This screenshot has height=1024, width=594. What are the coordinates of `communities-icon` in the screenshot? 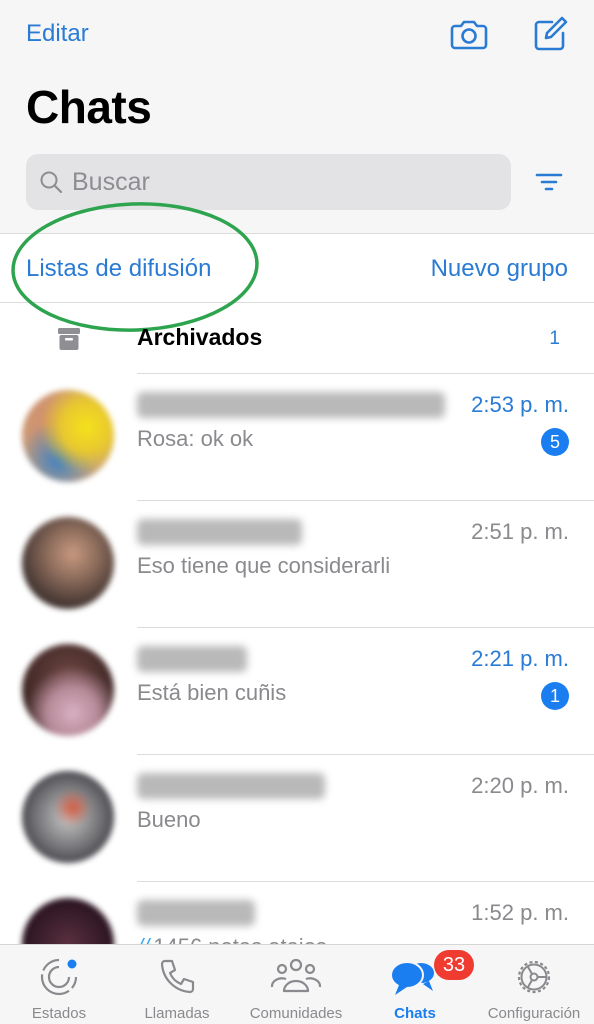 It's located at (296, 975).